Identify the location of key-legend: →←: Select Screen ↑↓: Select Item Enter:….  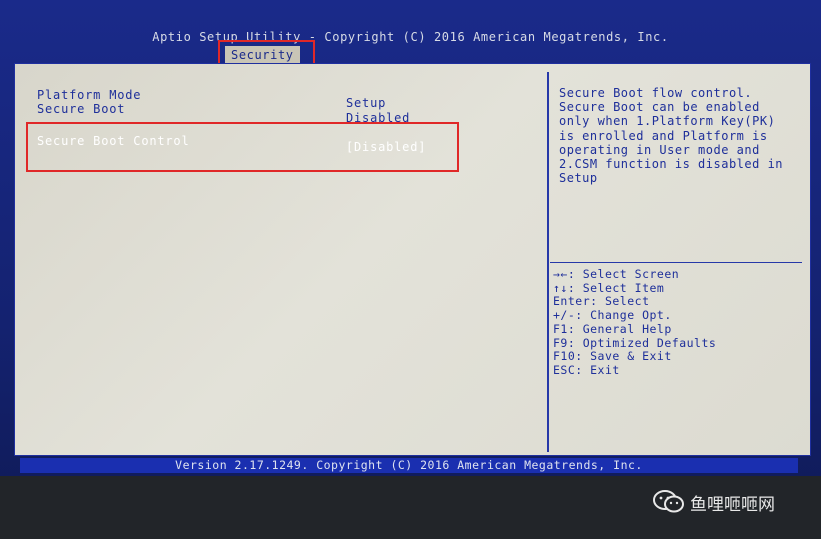
(635, 322).